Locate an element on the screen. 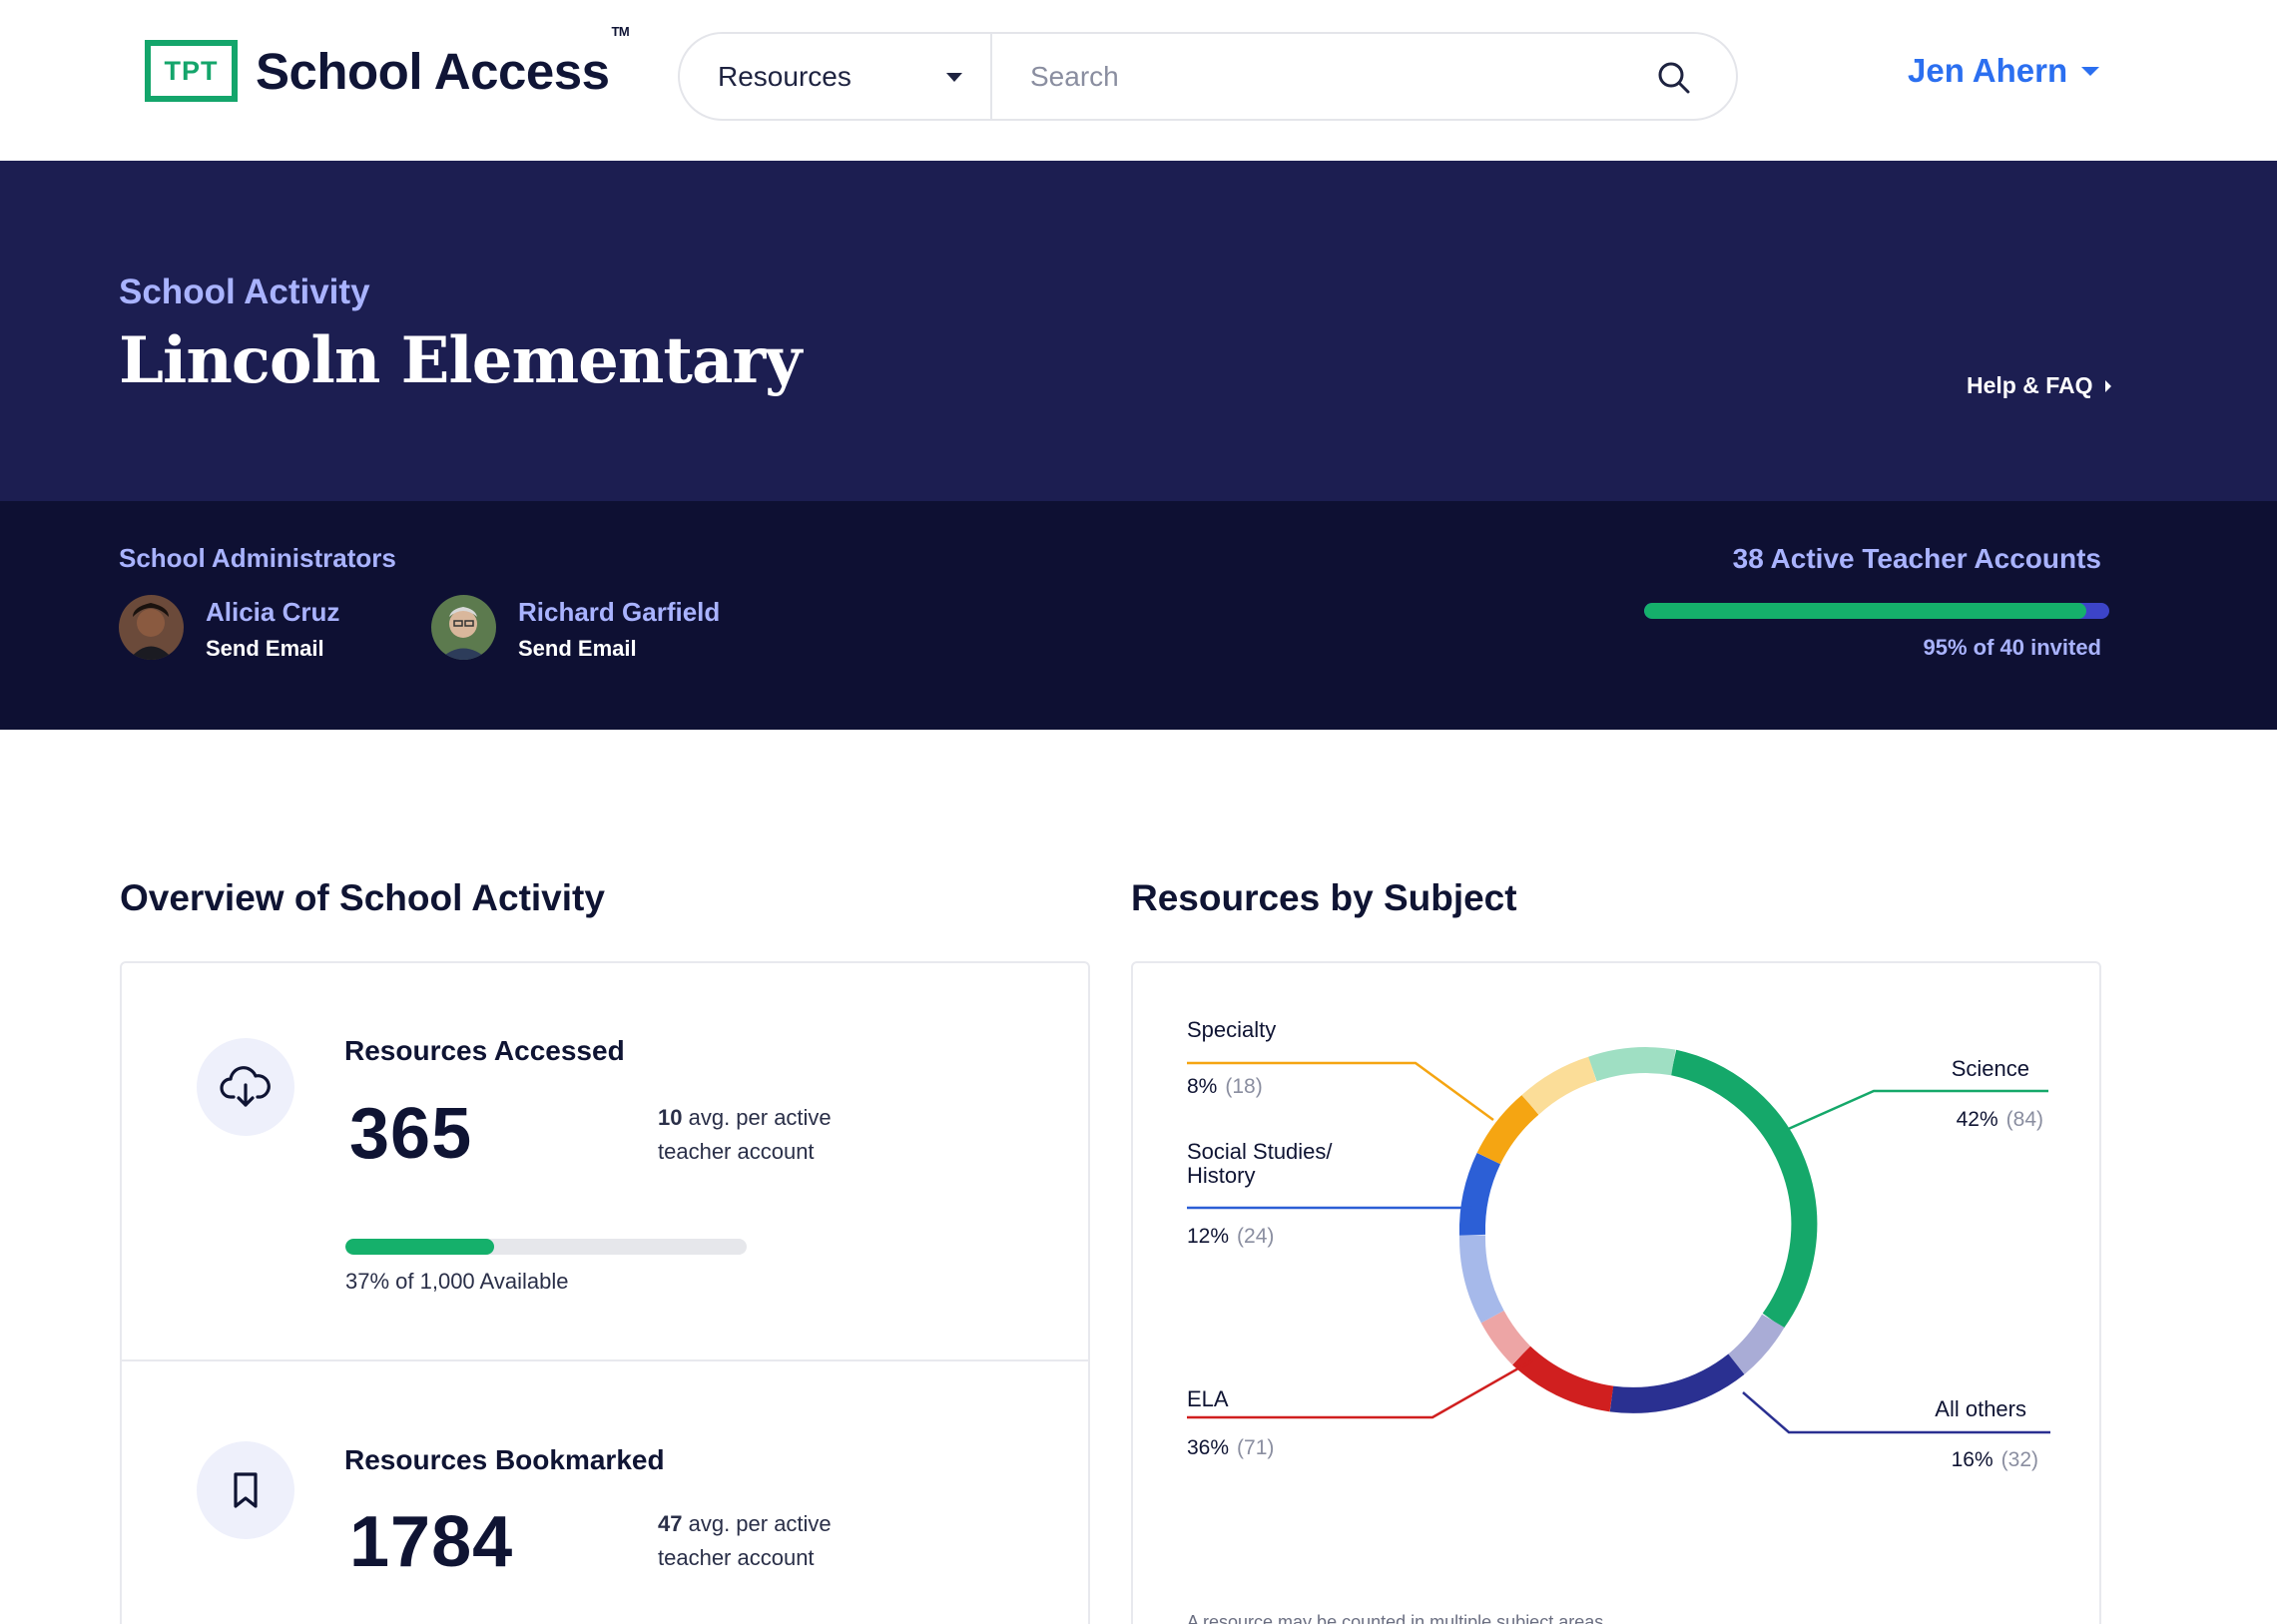 The image size is (2277, 1624). search-icon is located at coordinates (1674, 78).